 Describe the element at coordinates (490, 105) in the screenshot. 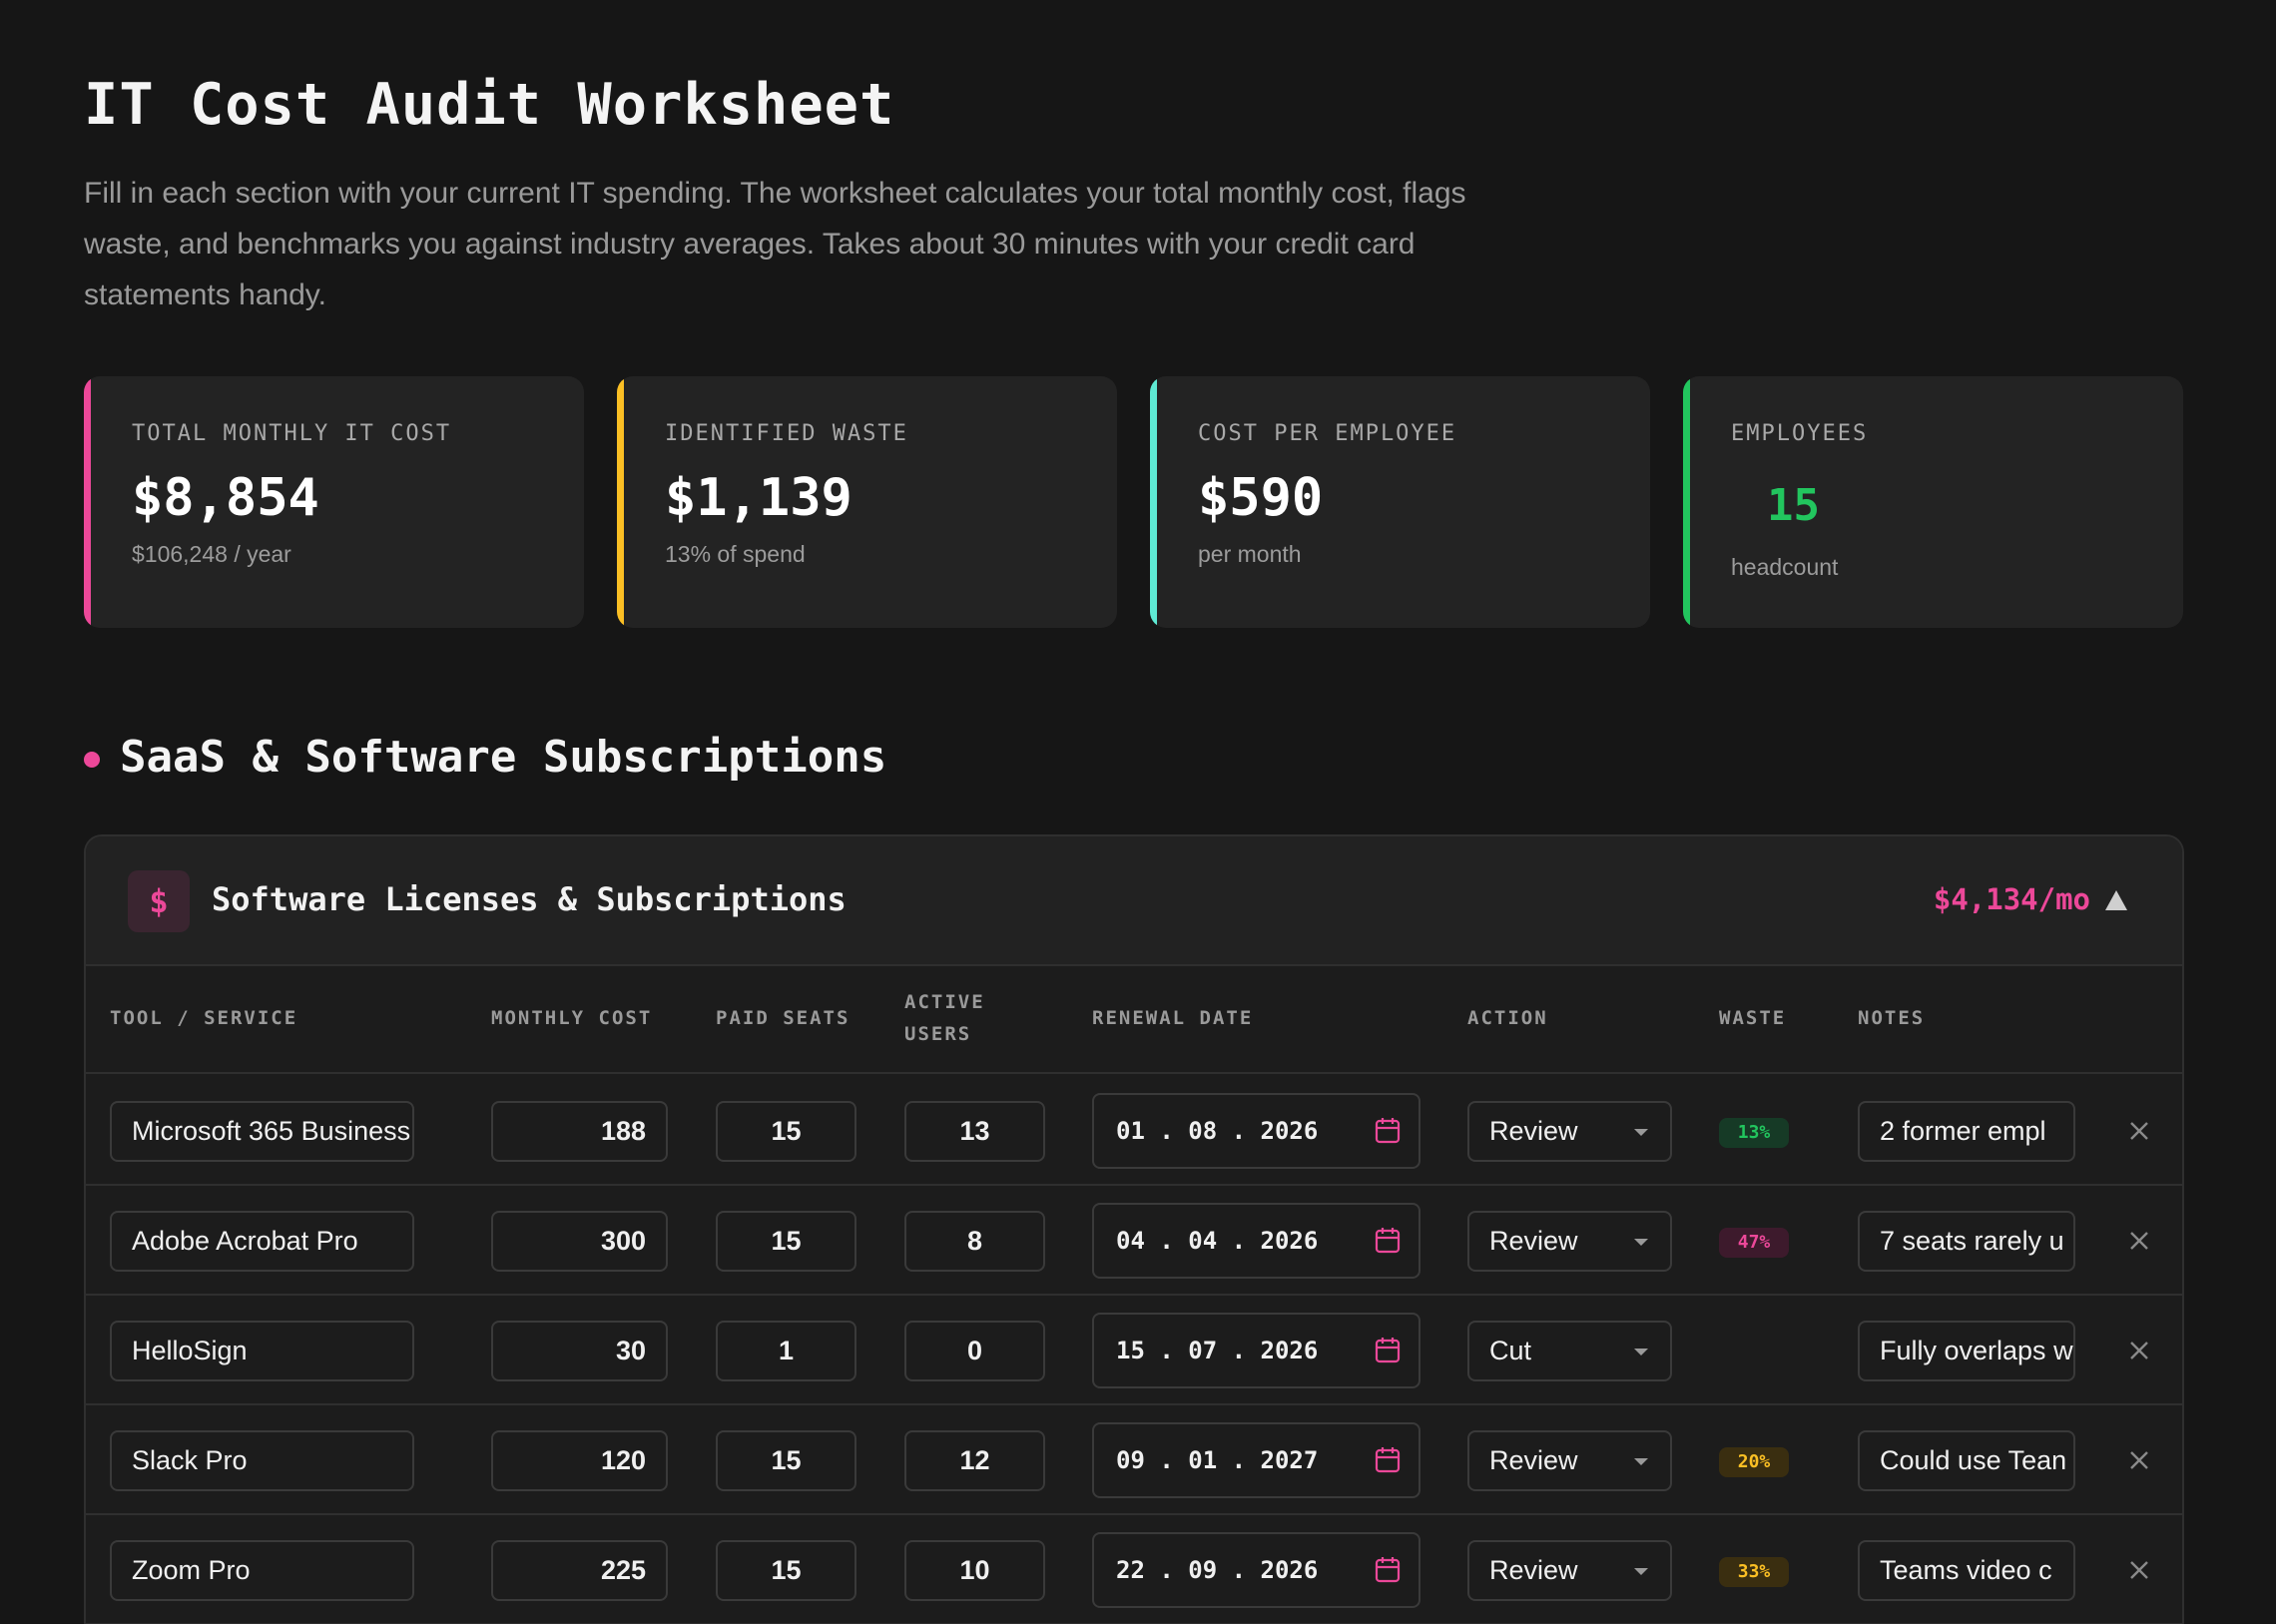

I see `page-title: IT Cost Audit Worksheet` at that location.